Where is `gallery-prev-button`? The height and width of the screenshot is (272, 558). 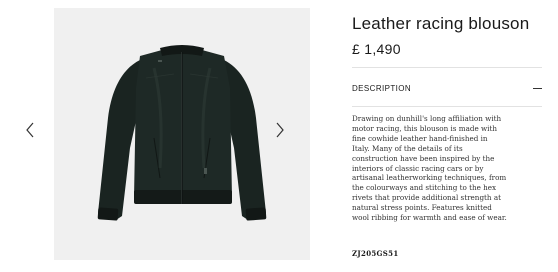
gallery-prev-button is located at coordinates (30, 130).